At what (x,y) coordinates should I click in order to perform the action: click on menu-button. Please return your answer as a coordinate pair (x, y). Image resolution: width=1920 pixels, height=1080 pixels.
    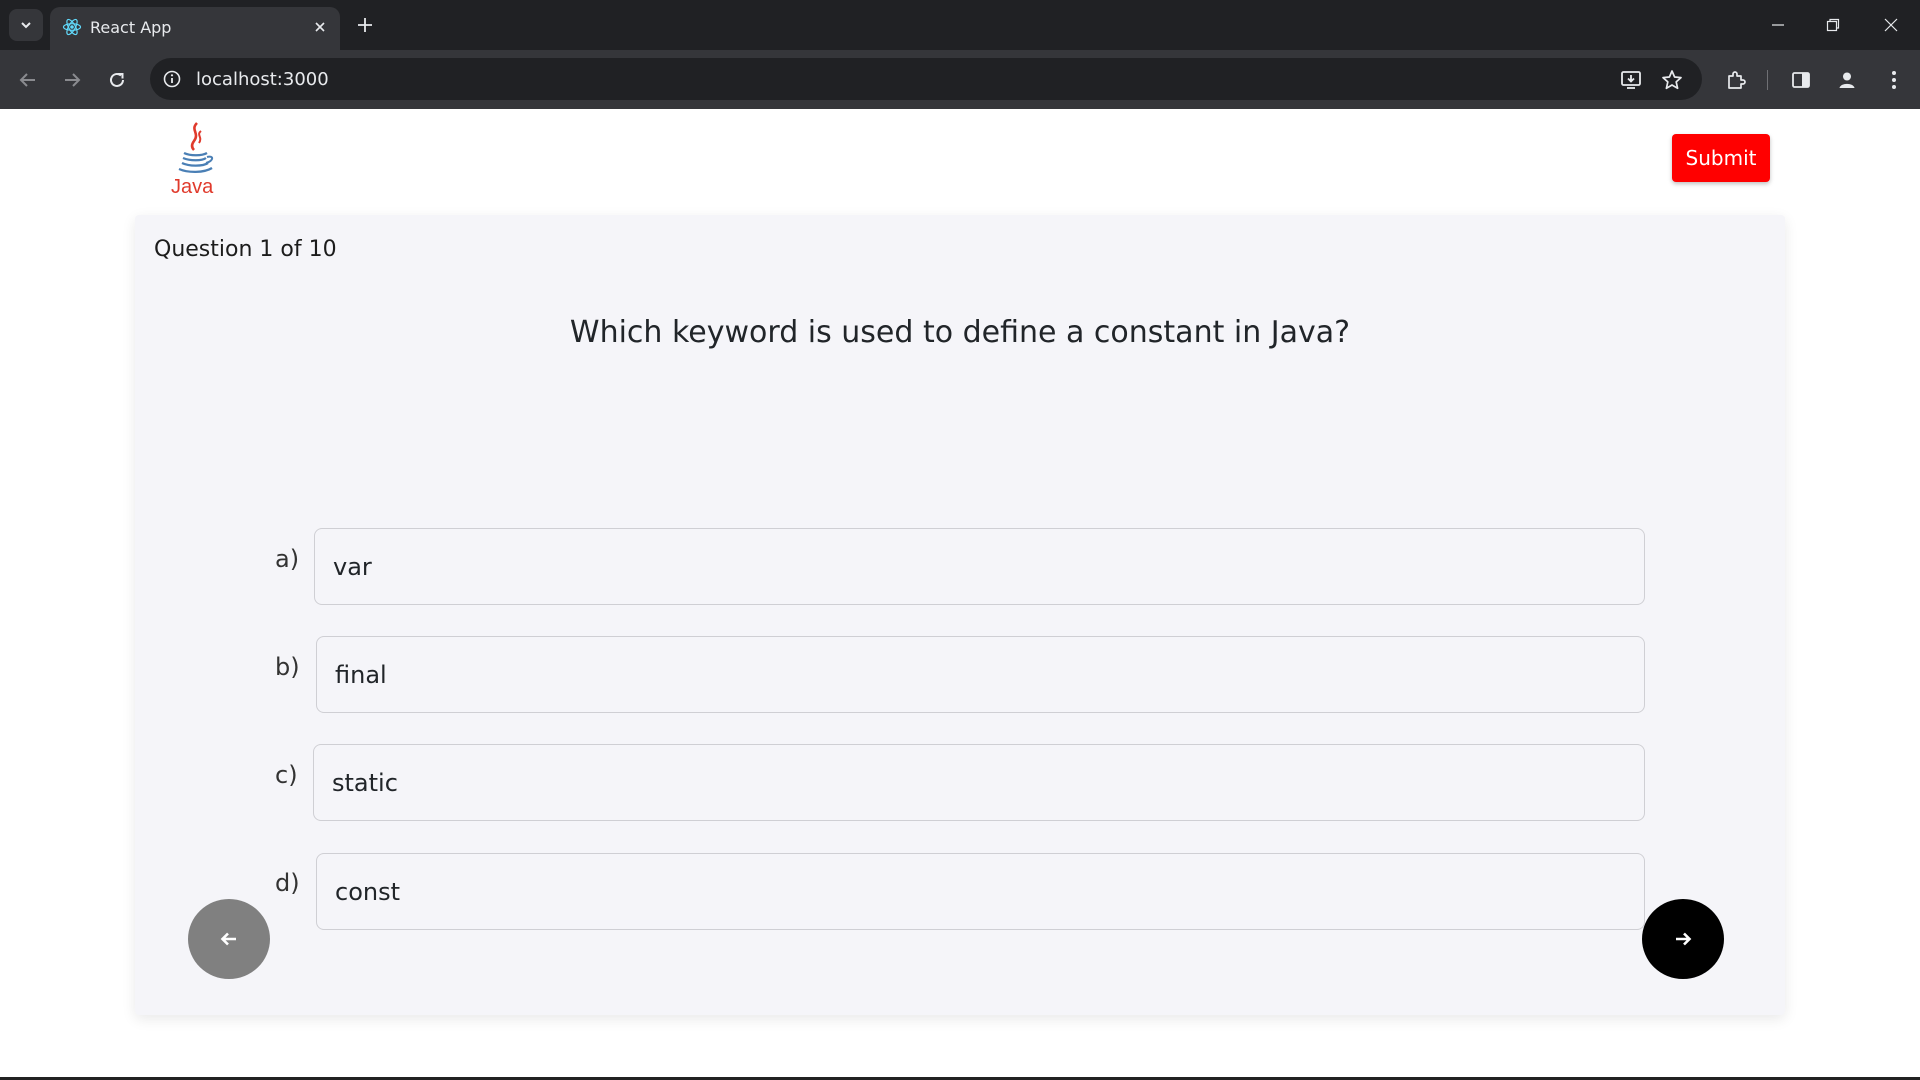
    Looking at the image, I should click on (1894, 80).